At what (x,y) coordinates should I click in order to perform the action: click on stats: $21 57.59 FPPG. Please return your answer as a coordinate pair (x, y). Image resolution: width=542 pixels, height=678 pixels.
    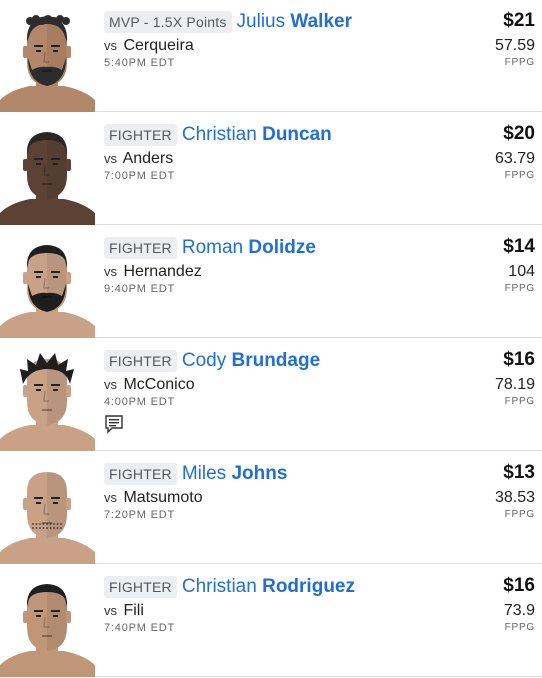
    Looking at the image, I should click on (515, 39).